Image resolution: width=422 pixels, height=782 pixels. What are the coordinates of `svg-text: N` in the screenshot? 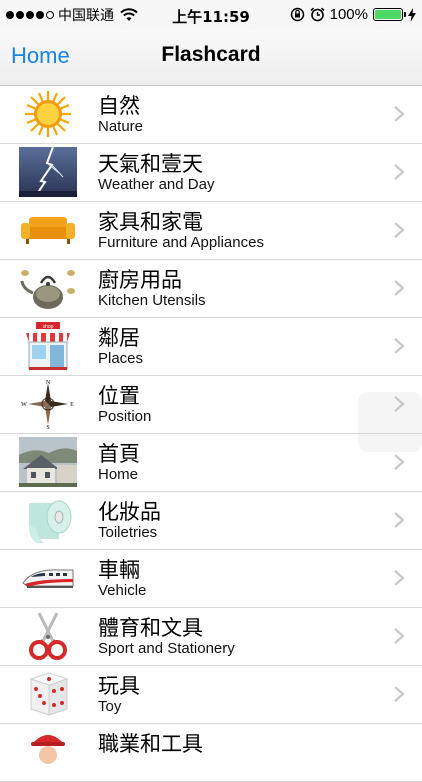 It's located at (48, 383).